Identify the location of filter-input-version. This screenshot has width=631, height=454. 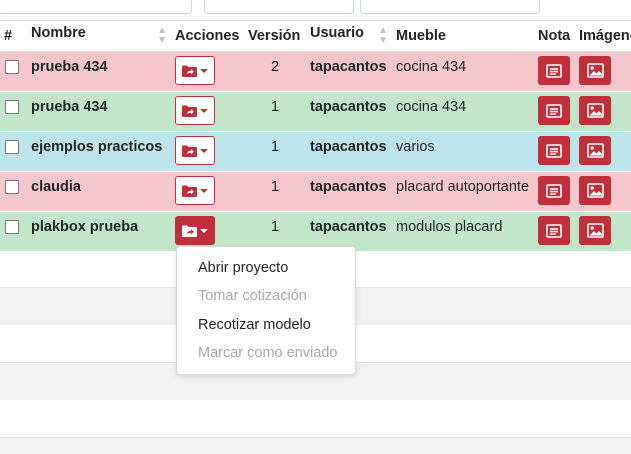
(279, 7).